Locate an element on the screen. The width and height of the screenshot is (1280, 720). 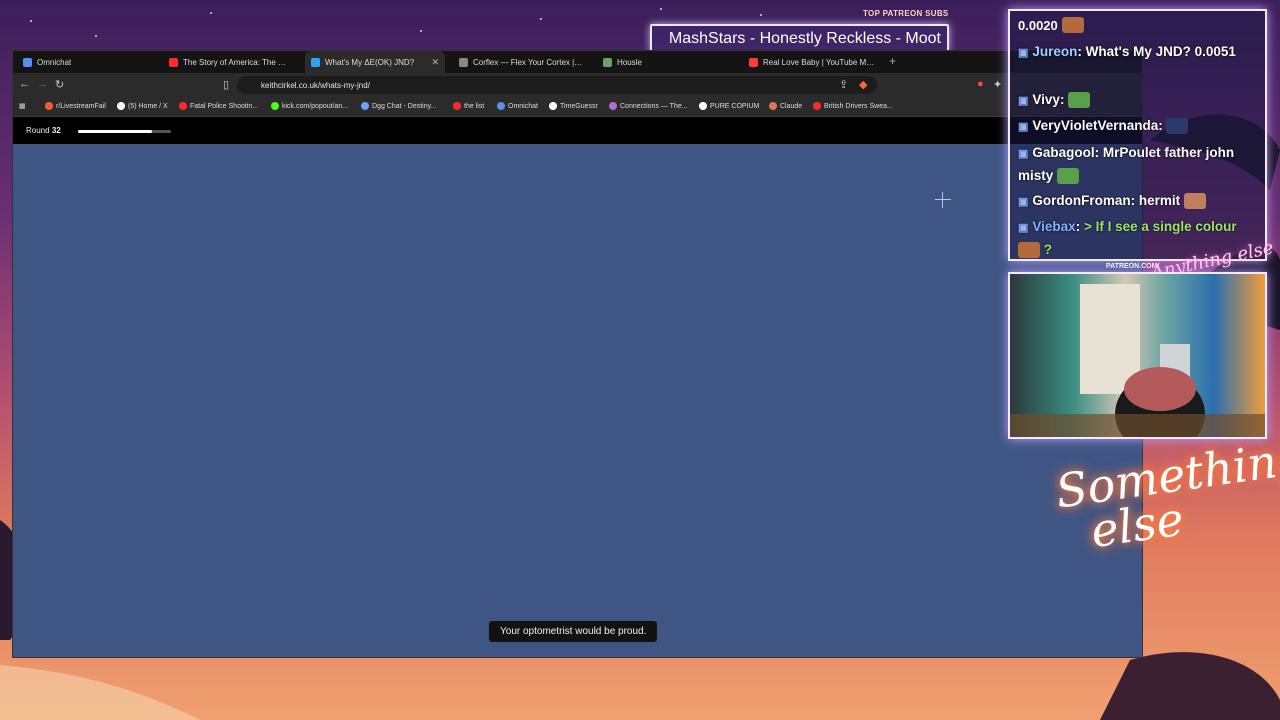
chat-message: ▣ Gabagool: MrPoulet father john misty is located at coordinates (1126, 165).